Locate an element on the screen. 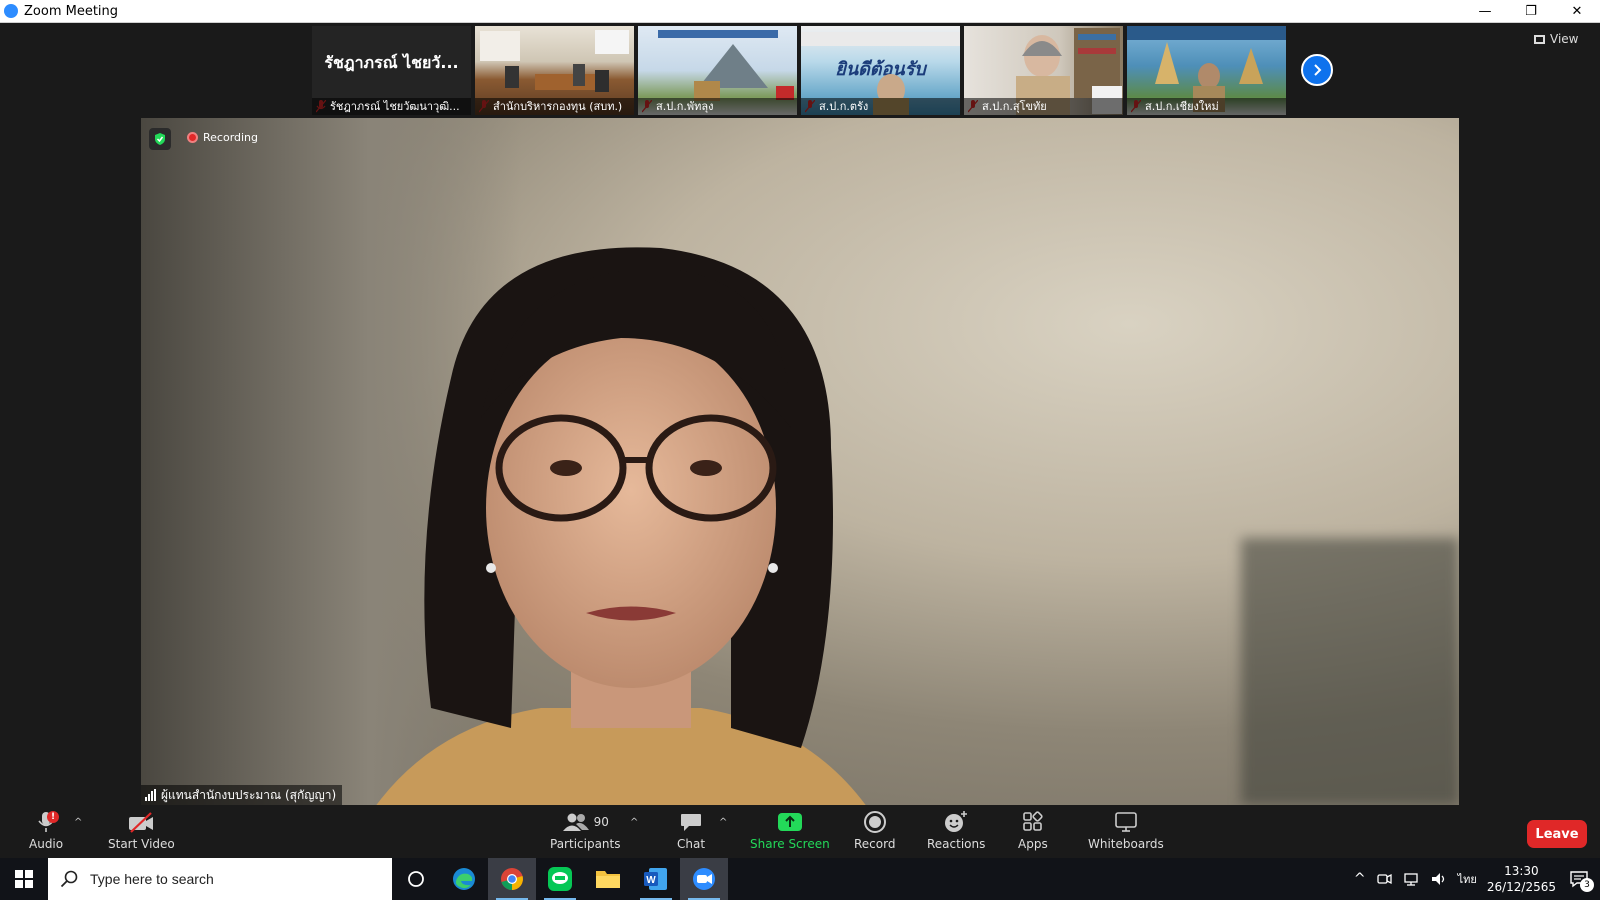 The image size is (1600, 900). participant-label: ส.ป.ก.สุโขทัย is located at coordinates (1043, 106).